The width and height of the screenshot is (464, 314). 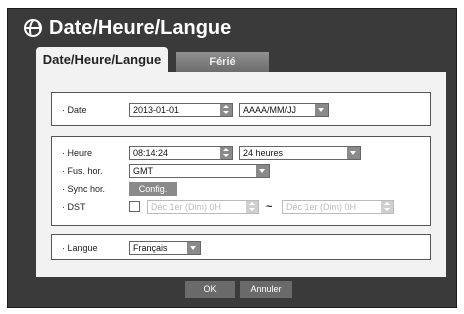 What do you see at coordinates (82, 171) in the screenshot?
I see `fus-label: · Fus. hor.` at bounding box center [82, 171].